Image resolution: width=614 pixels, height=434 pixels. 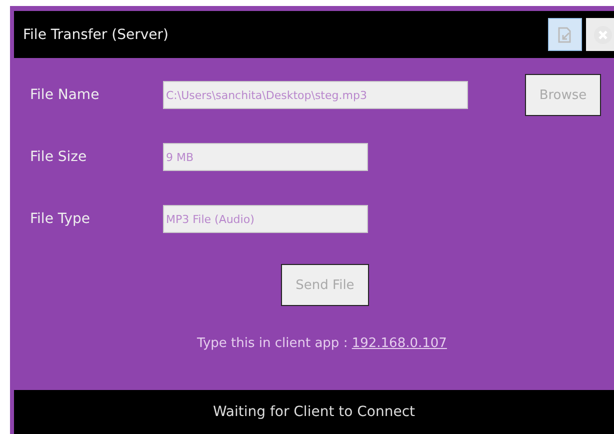 What do you see at coordinates (65, 95) in the screenshot?
I see `field-label: File Name` at bounding box center [65, 95].